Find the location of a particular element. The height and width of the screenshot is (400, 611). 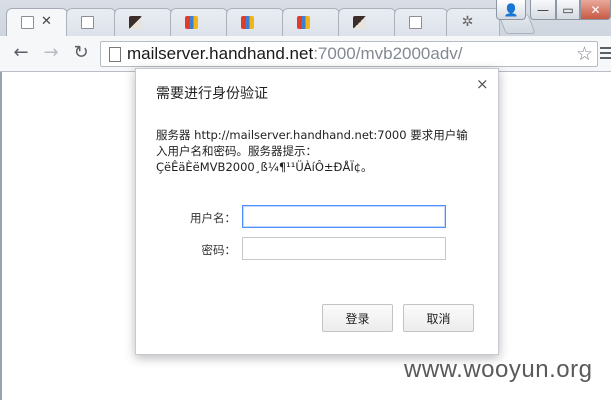

gear-icon: ✲ is located at coordinates (467, 22).